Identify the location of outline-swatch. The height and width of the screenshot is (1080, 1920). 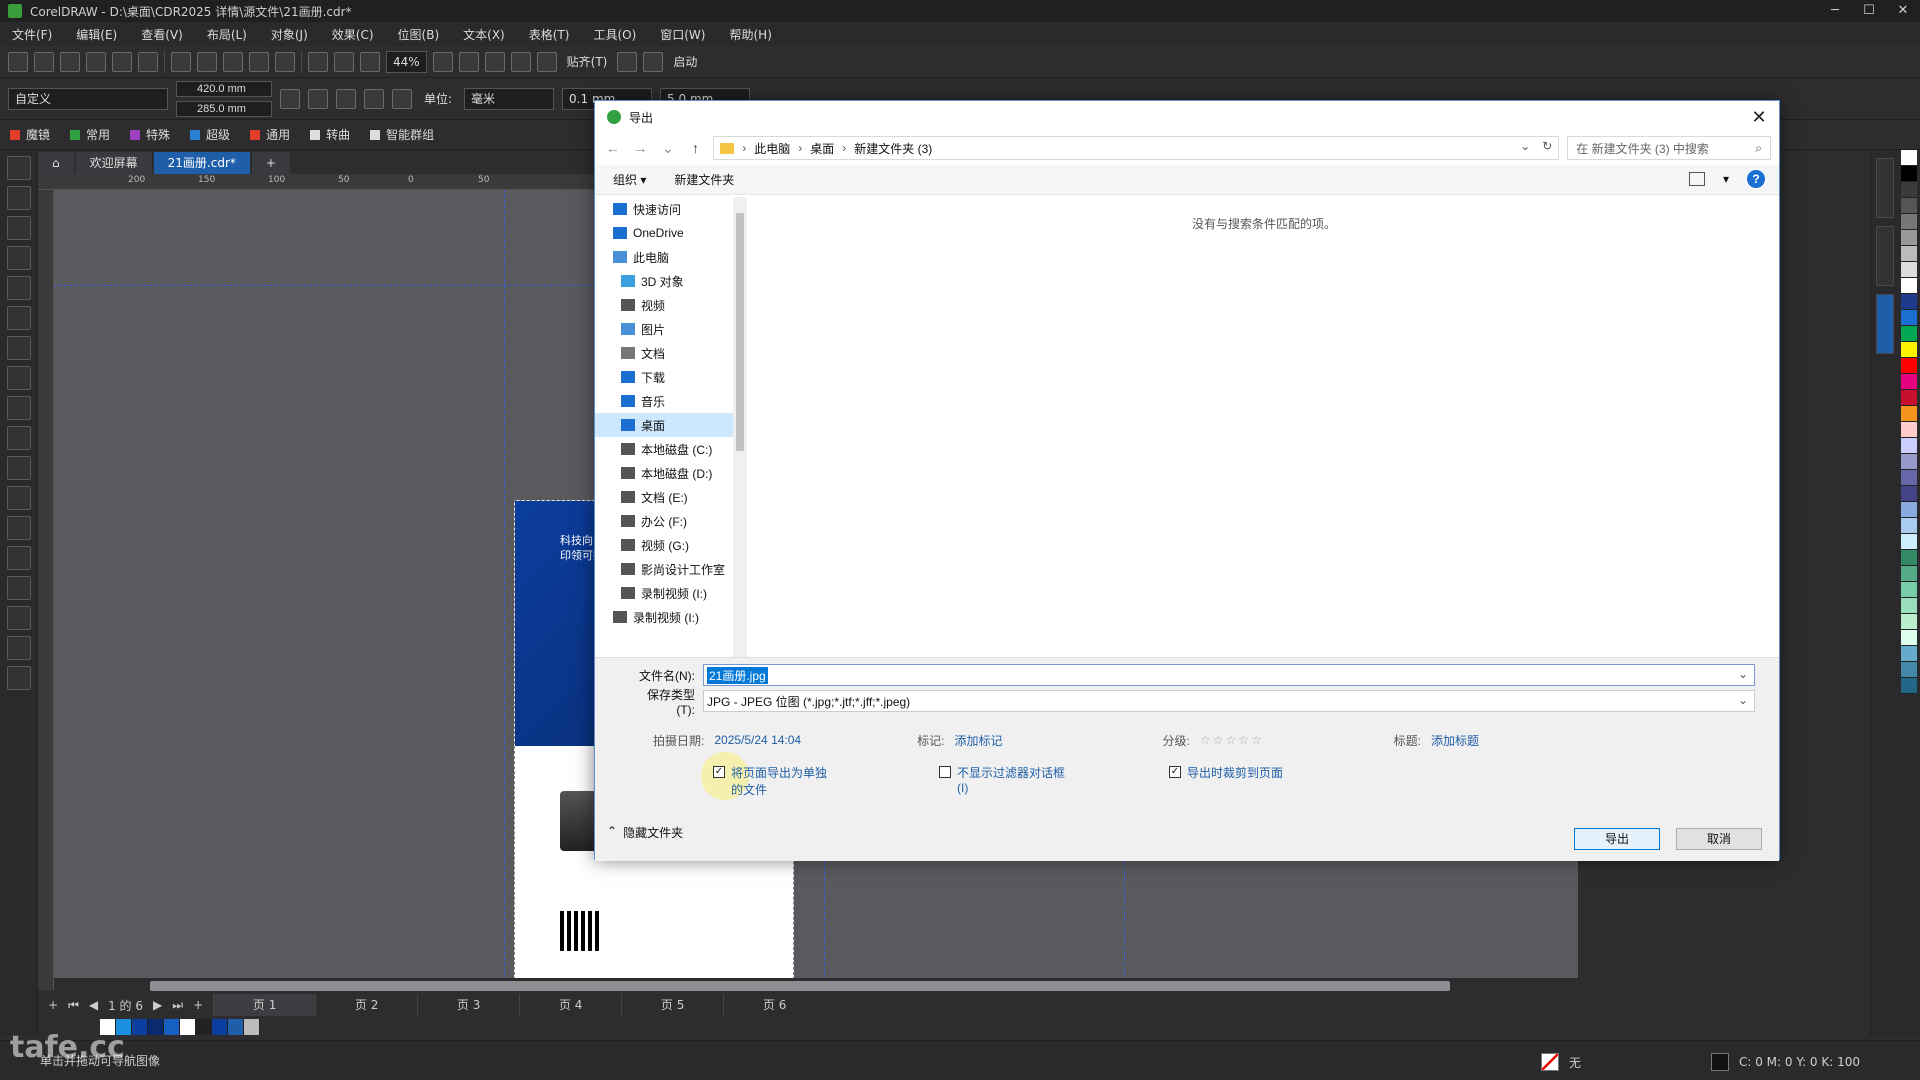
(1719, 1062).